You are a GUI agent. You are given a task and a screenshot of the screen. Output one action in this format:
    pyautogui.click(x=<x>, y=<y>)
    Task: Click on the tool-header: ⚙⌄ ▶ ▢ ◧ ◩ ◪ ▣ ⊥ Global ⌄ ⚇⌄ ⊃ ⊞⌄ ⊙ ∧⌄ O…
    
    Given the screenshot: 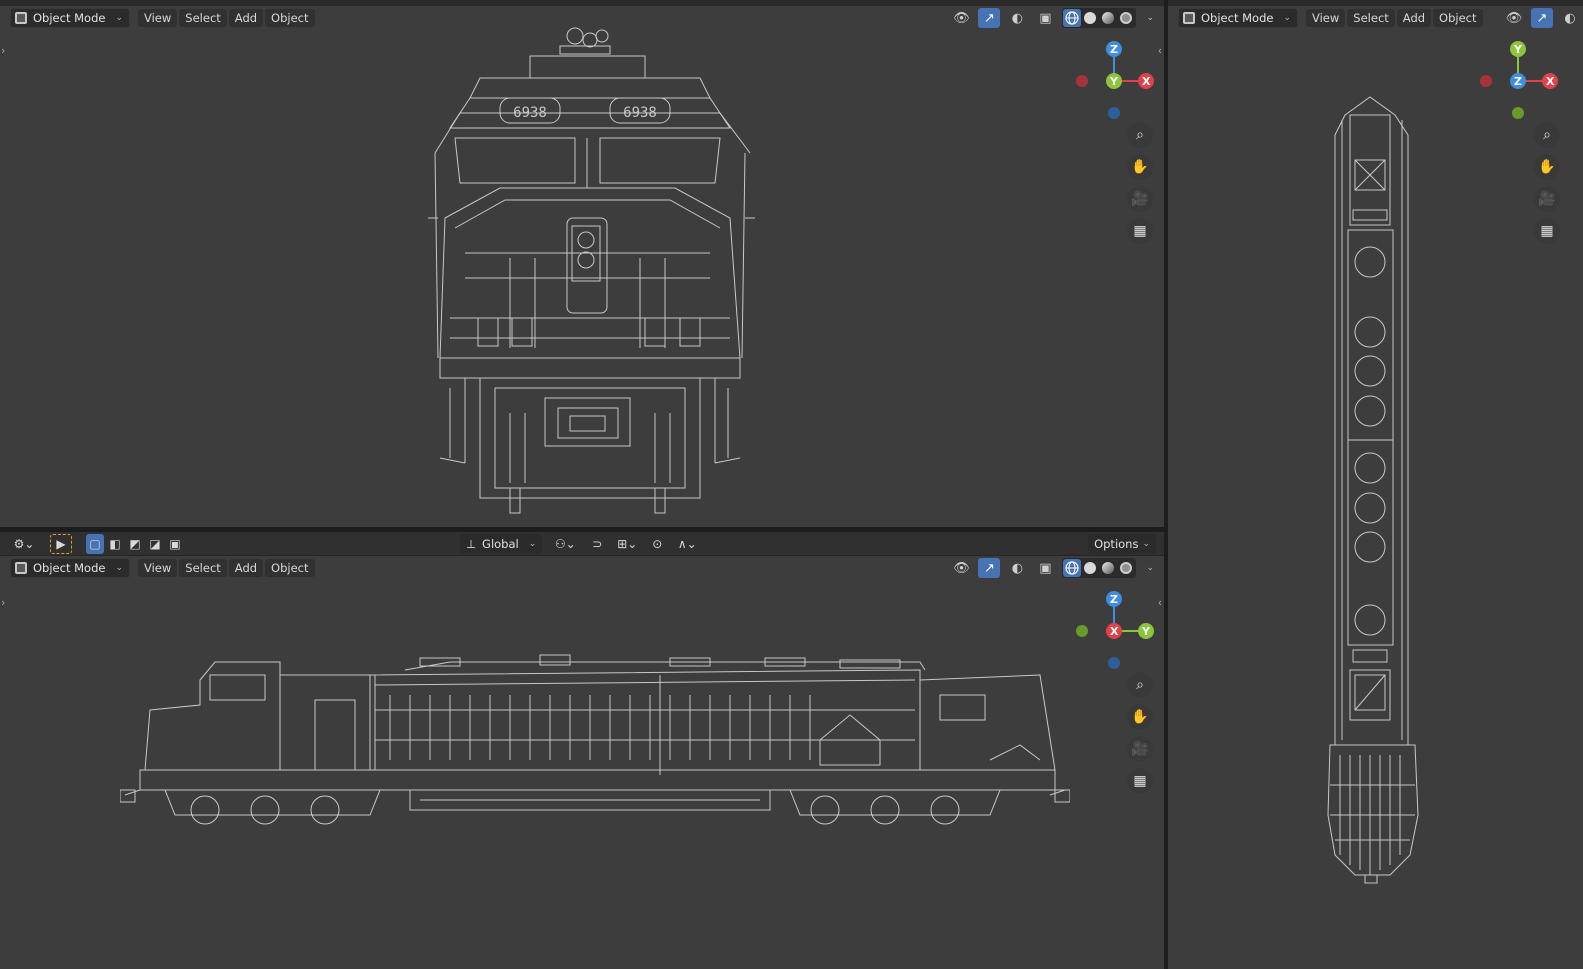 What is the action you would take?
    pyautogui.click(x=582, y=544)
    